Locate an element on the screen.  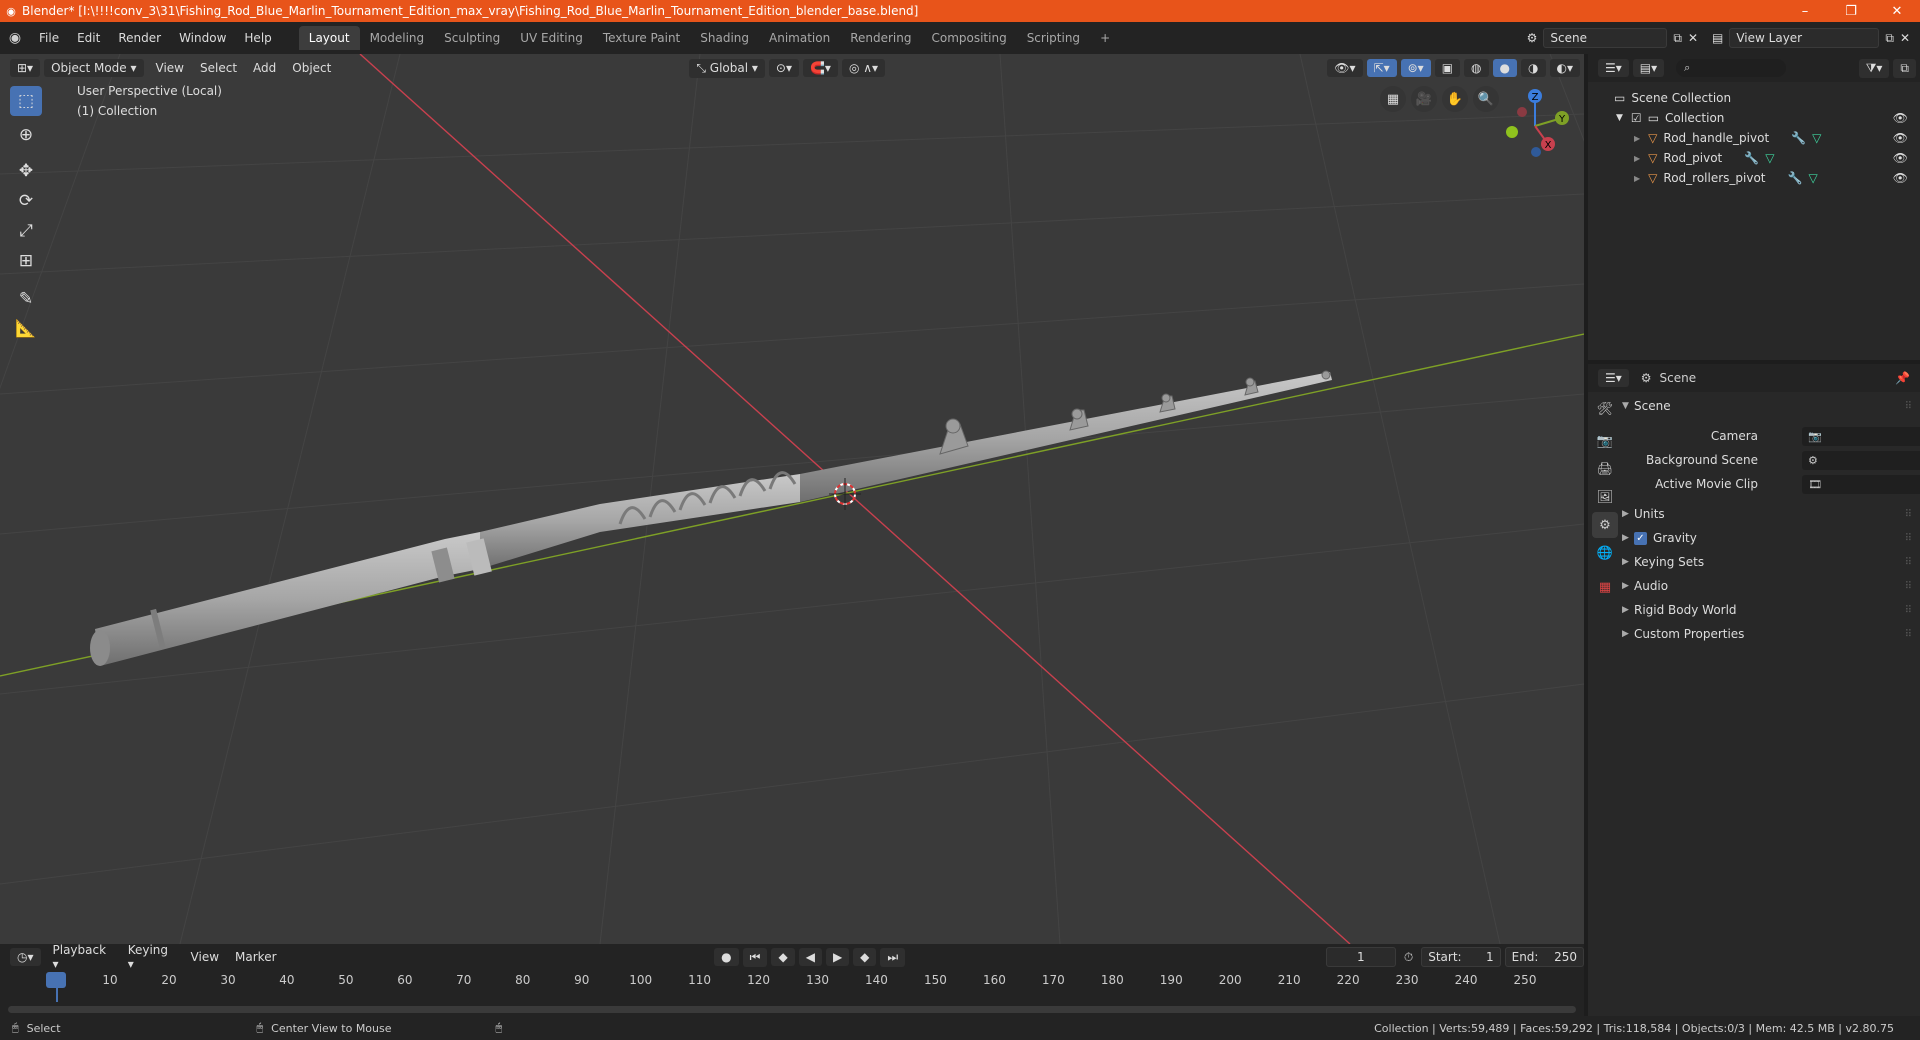
blender-menu-icon: ◉ is located at coordinates (15, 38).